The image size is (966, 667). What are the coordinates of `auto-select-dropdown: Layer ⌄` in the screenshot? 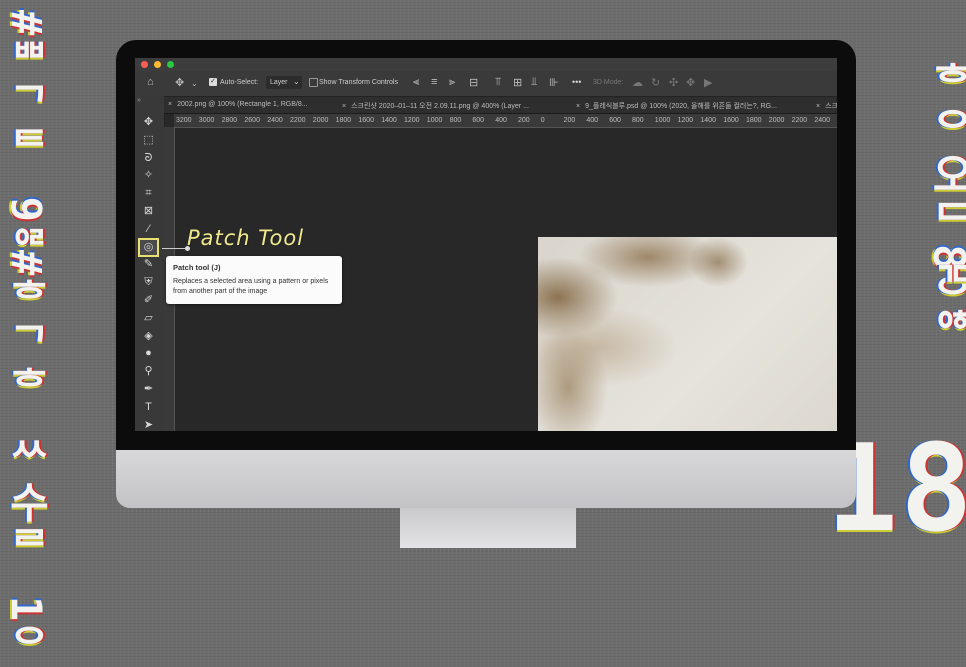 It's located at (284, 82).